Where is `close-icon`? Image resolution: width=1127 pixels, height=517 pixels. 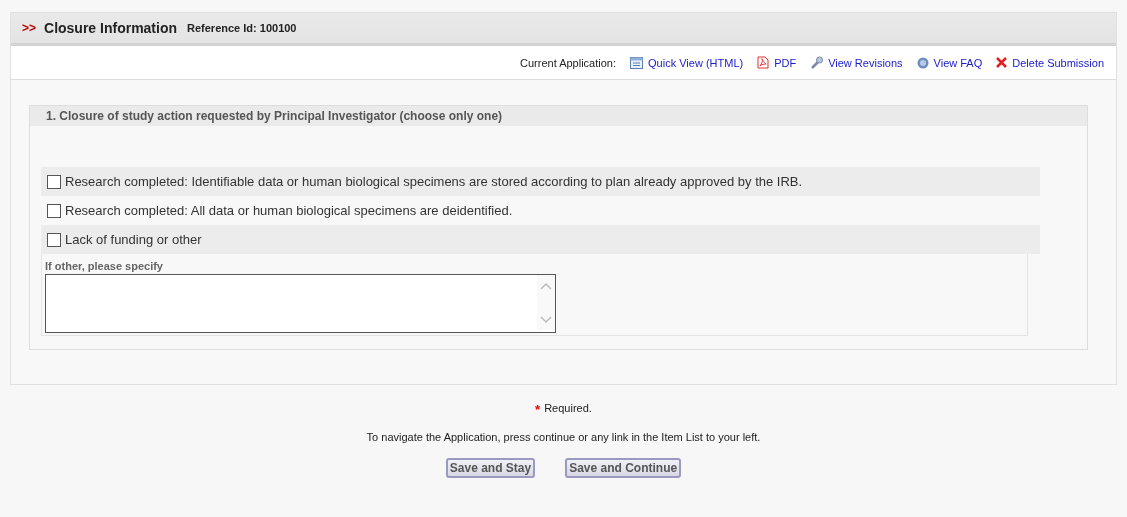 close-icon is located at coordinates (1002, 62).